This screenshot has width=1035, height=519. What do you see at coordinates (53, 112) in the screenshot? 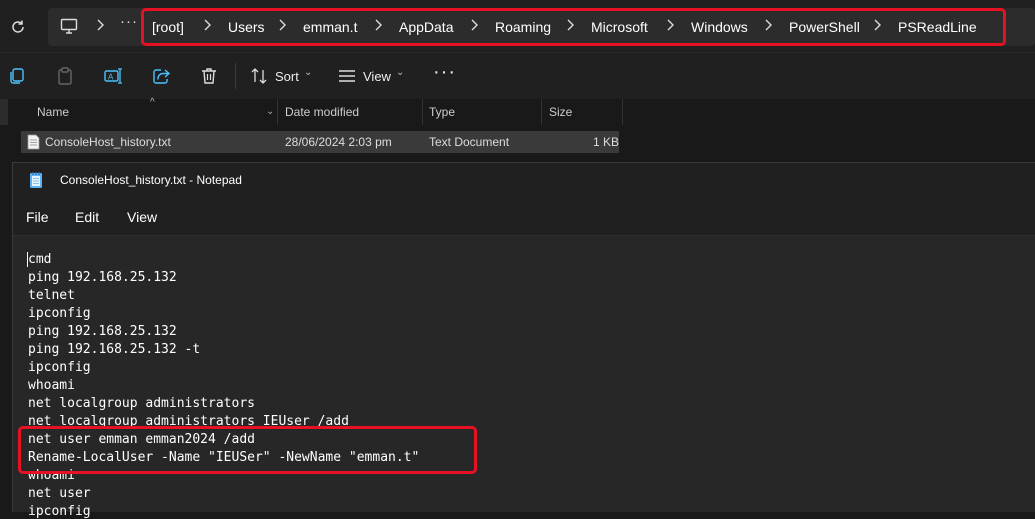
I see `column-name-label: Name` at bounding box center [53, 112].